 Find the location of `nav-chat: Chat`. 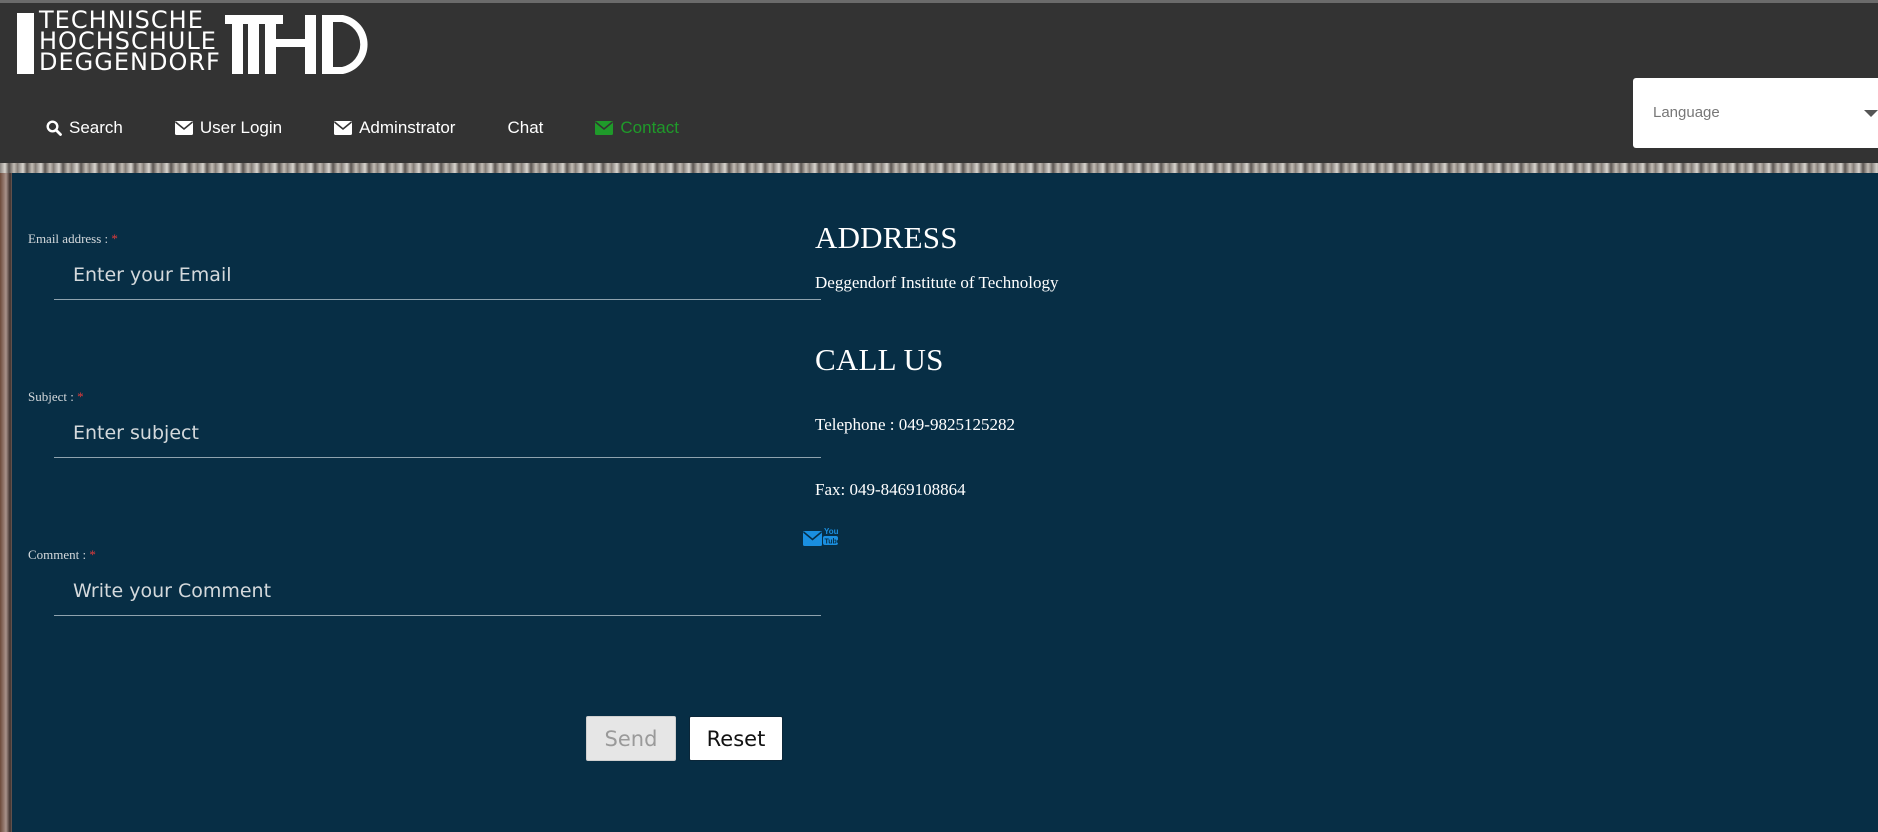

nav-chat: Chat is located at coordinates (525, 128).